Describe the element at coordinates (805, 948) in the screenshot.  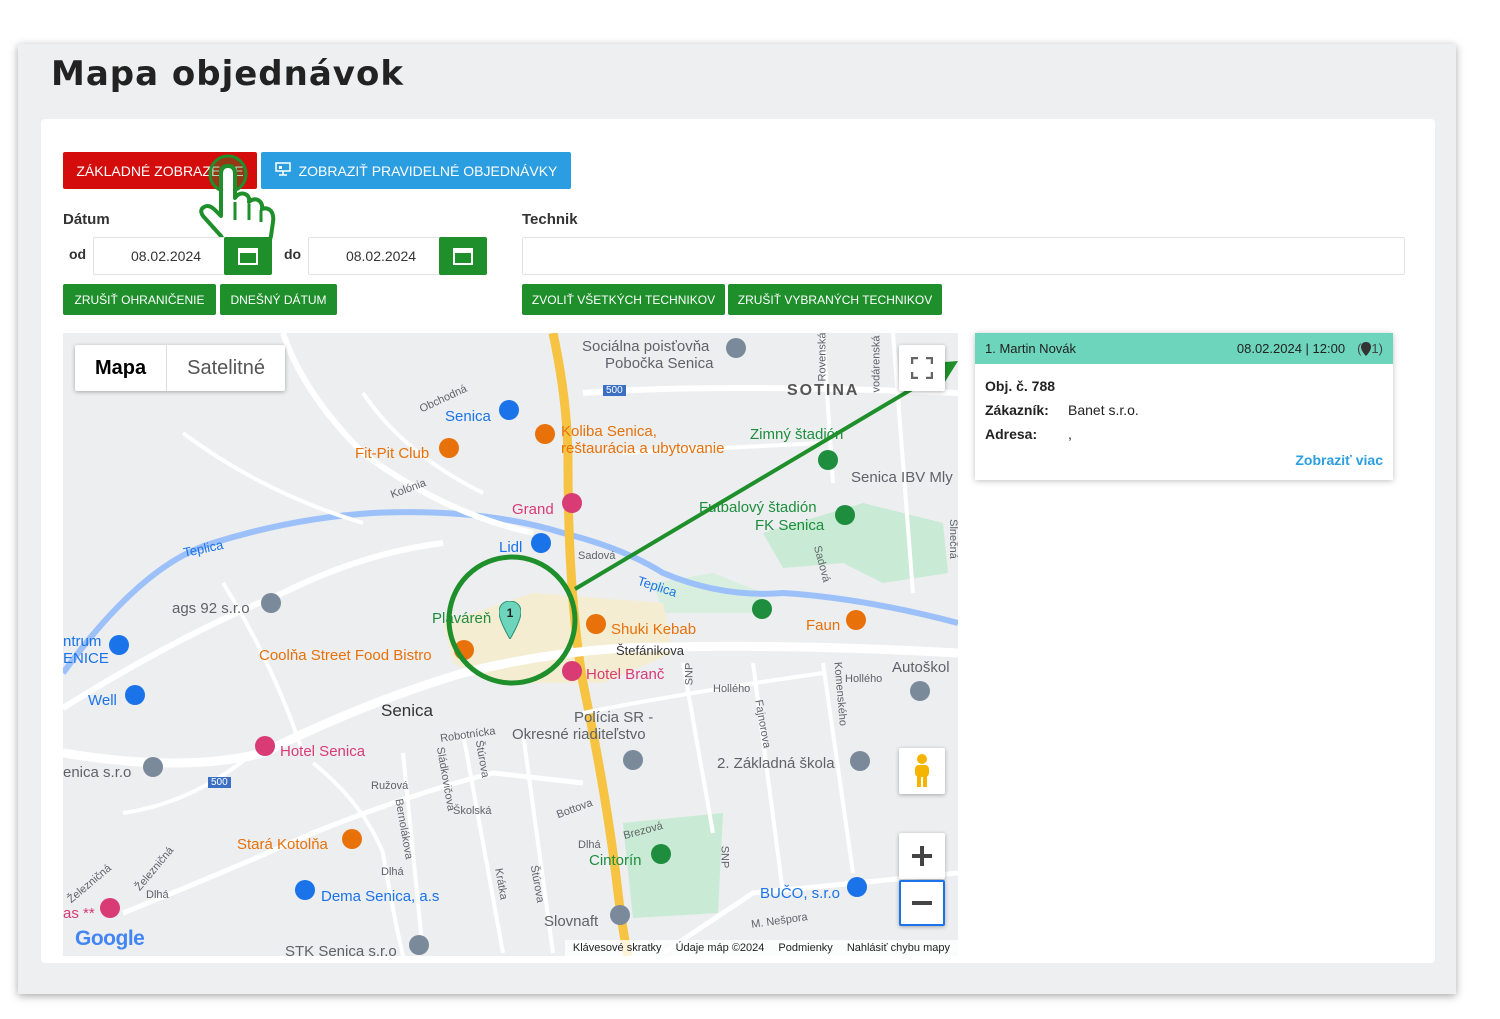
I see `terms-link: Podmienky` at that location.